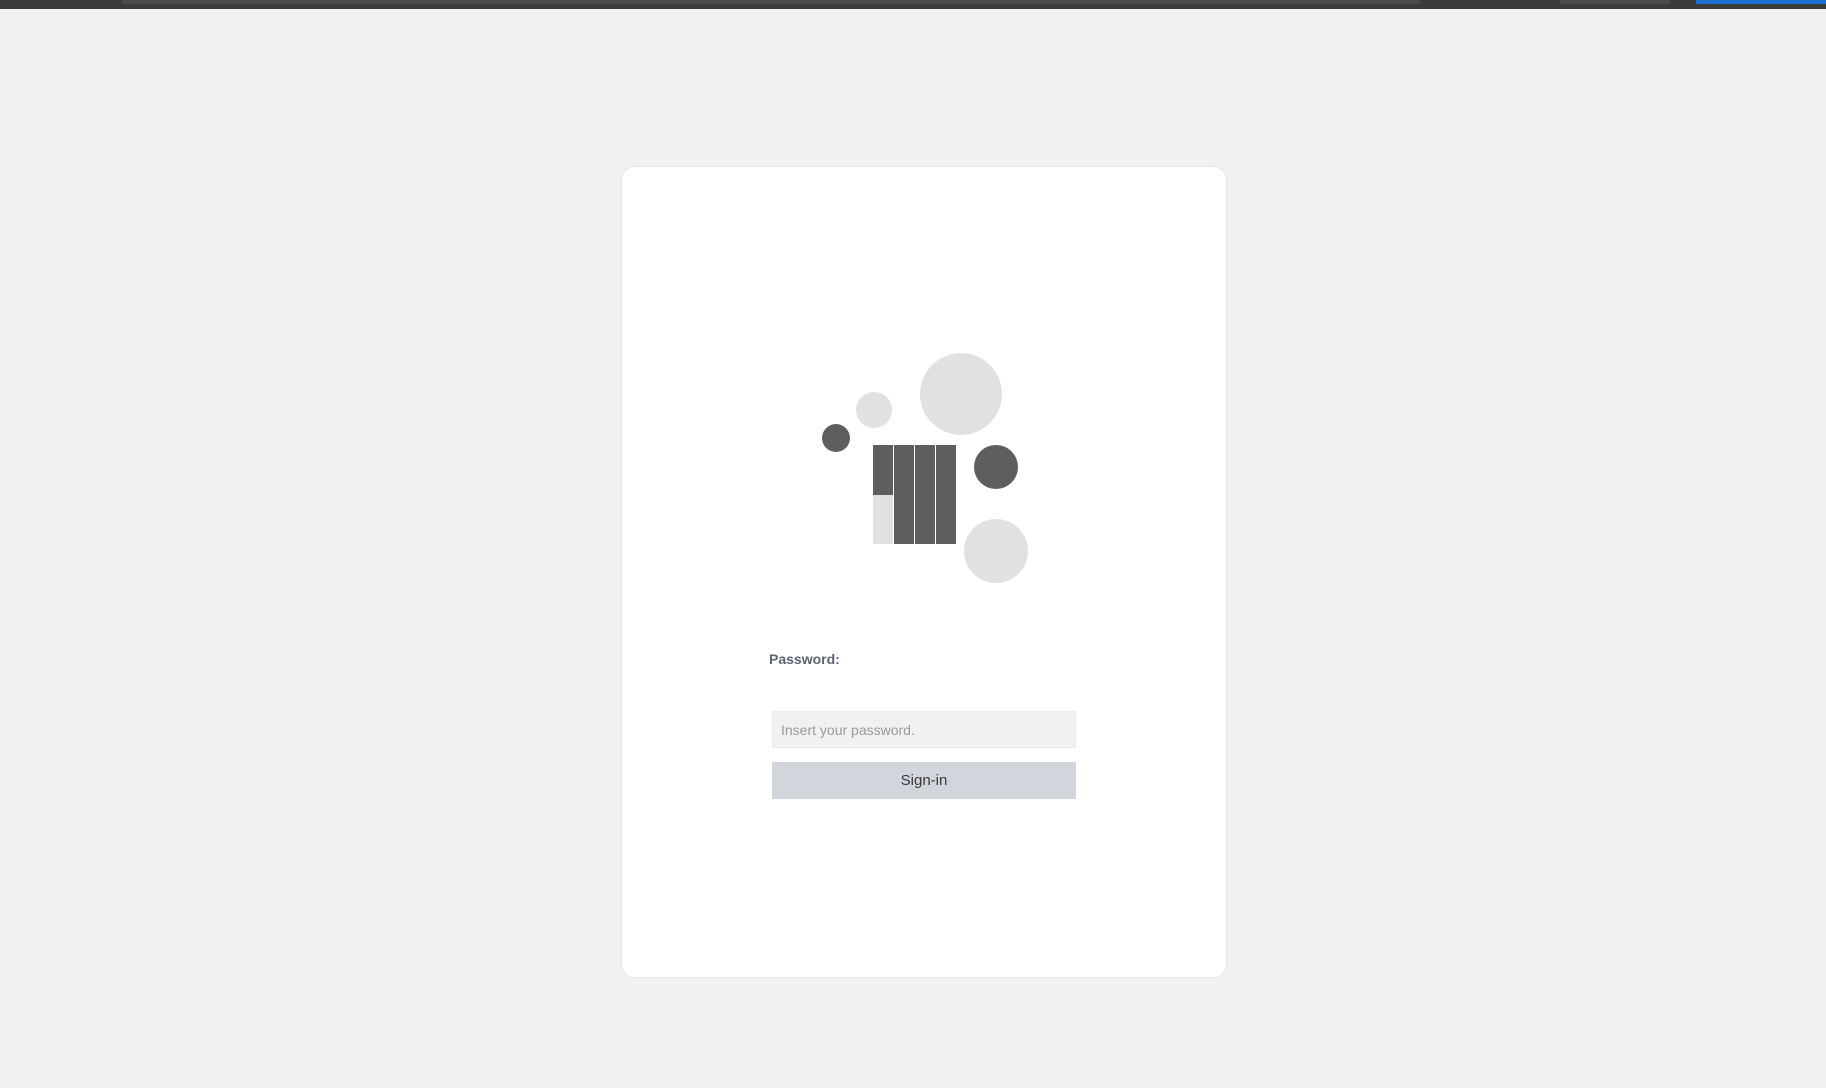  Describe the element at coordinates (996, 551) in the screenshot. I see `logo-circle-bottom` at that location.